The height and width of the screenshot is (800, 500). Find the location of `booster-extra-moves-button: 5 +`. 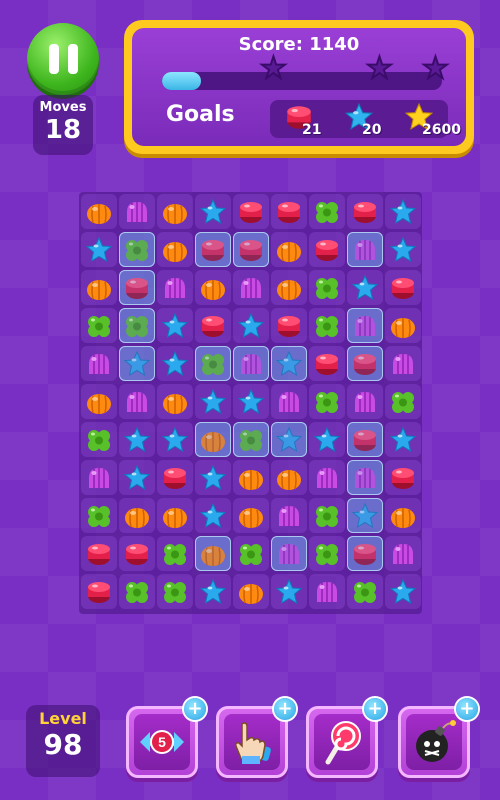

booster-extra-moves-button: 5 + is located at coordinates (166, 738).